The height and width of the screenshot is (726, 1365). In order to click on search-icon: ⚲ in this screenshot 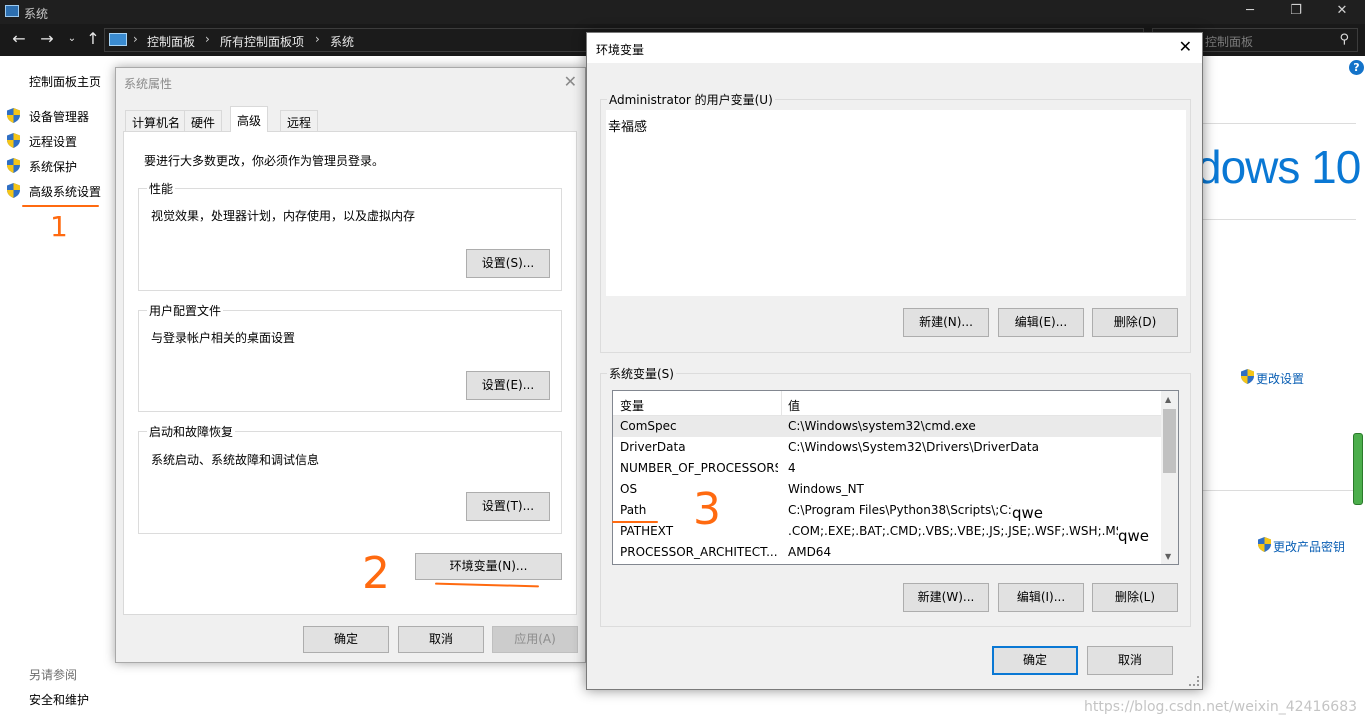, I will do `click(1344, 39)`.